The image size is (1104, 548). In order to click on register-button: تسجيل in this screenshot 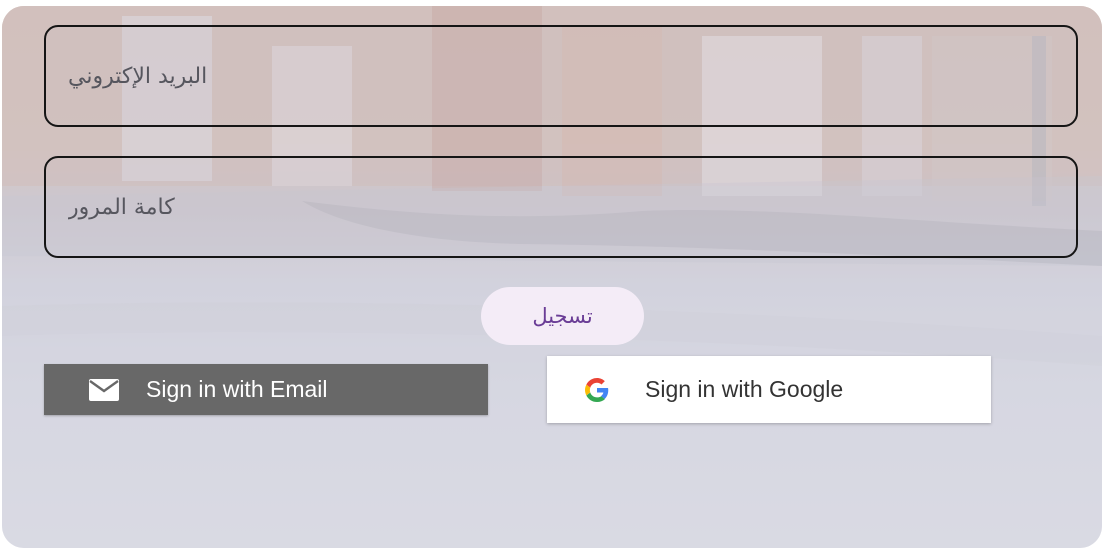, I will do `click(562, 316)`.